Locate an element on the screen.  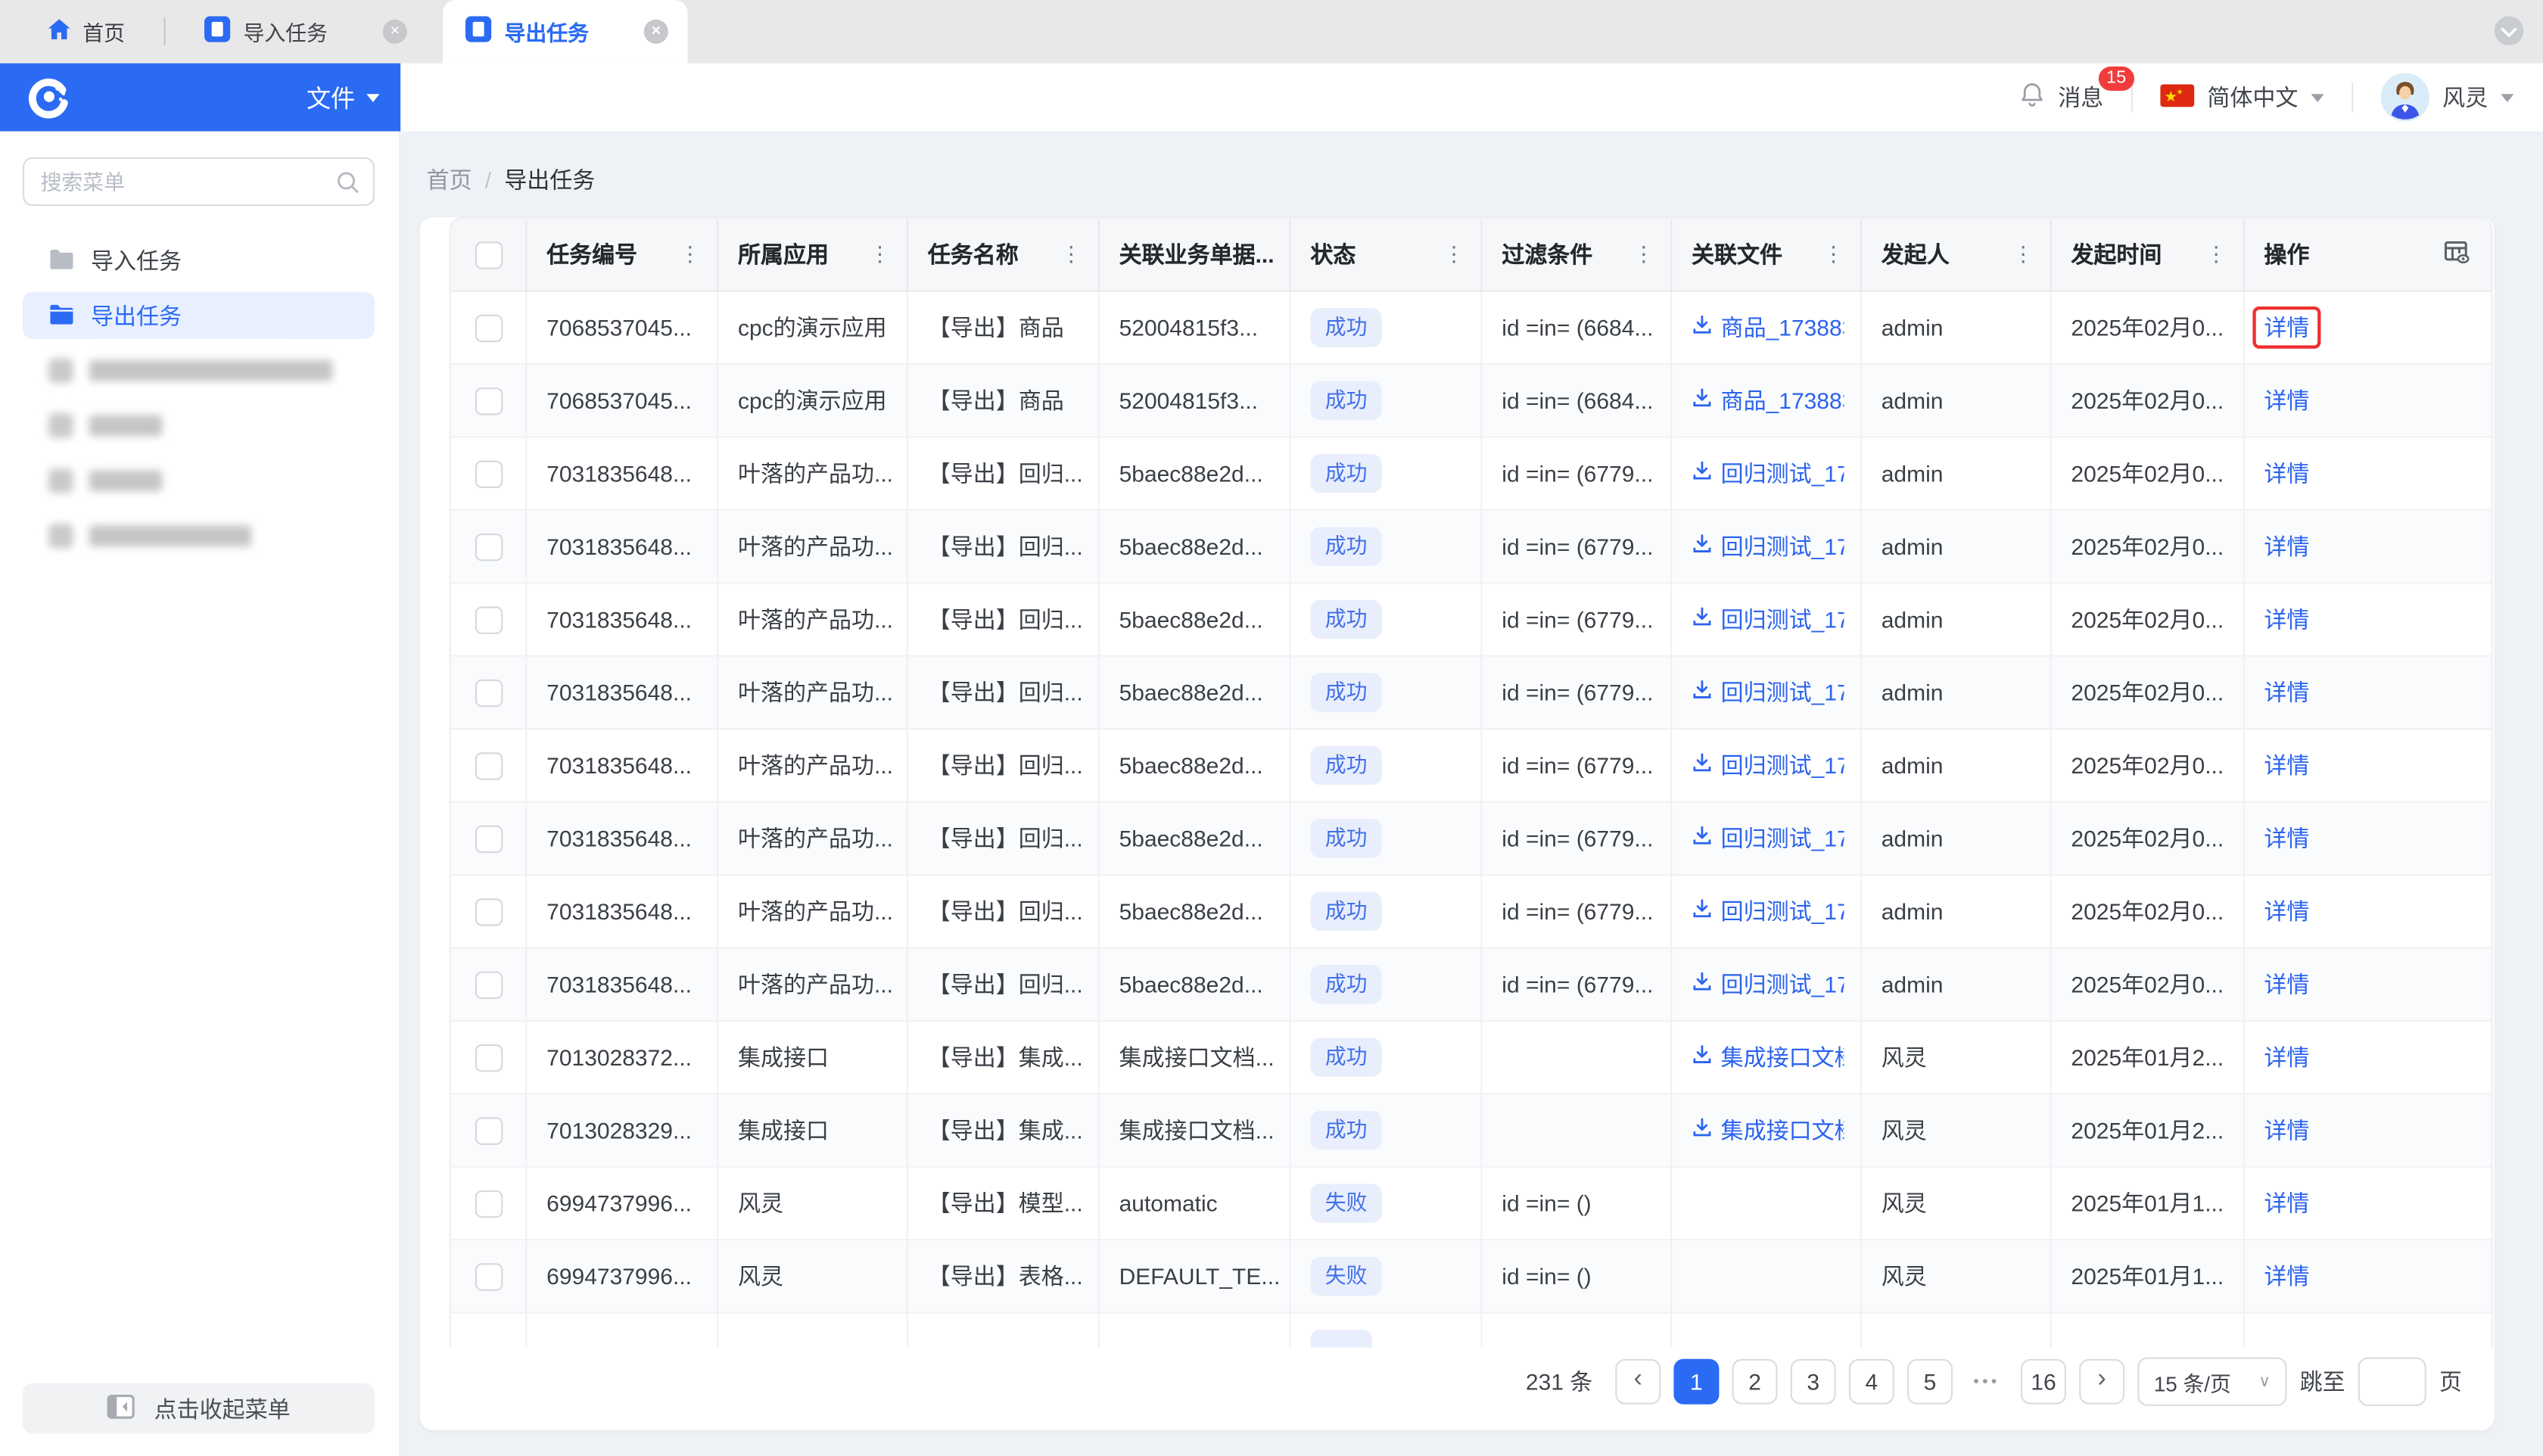
messages-button: 消息 15 is located at coordinates (2076, 90).